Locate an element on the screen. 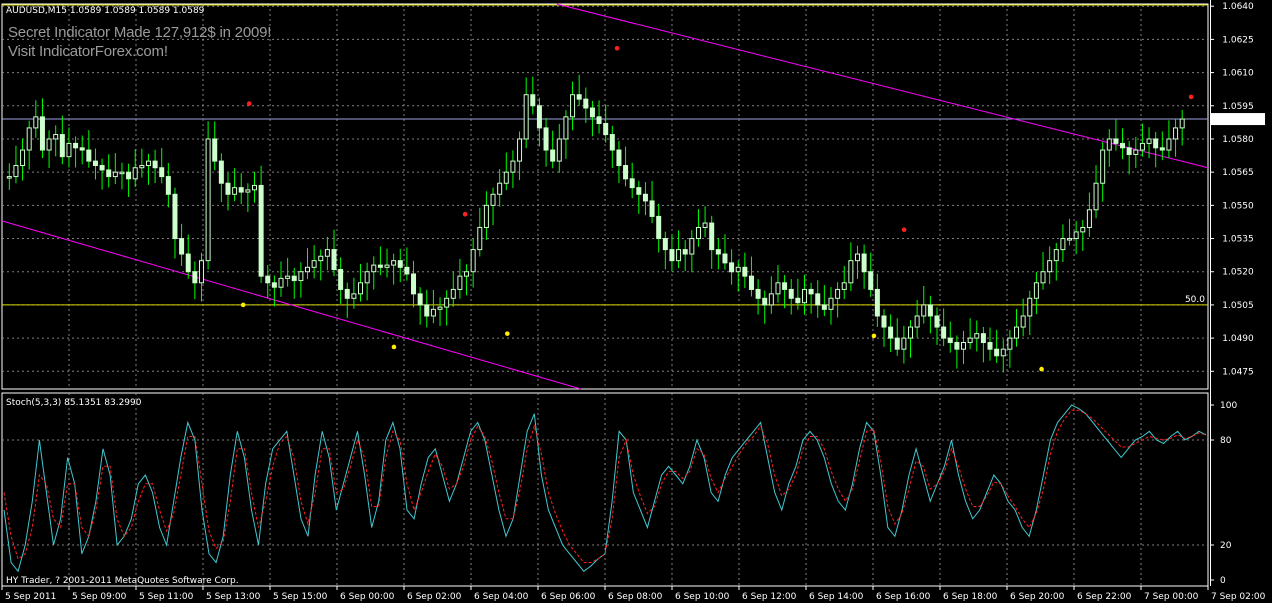  stoch-tick-label: 80 is located at coordinates (1226, 441).